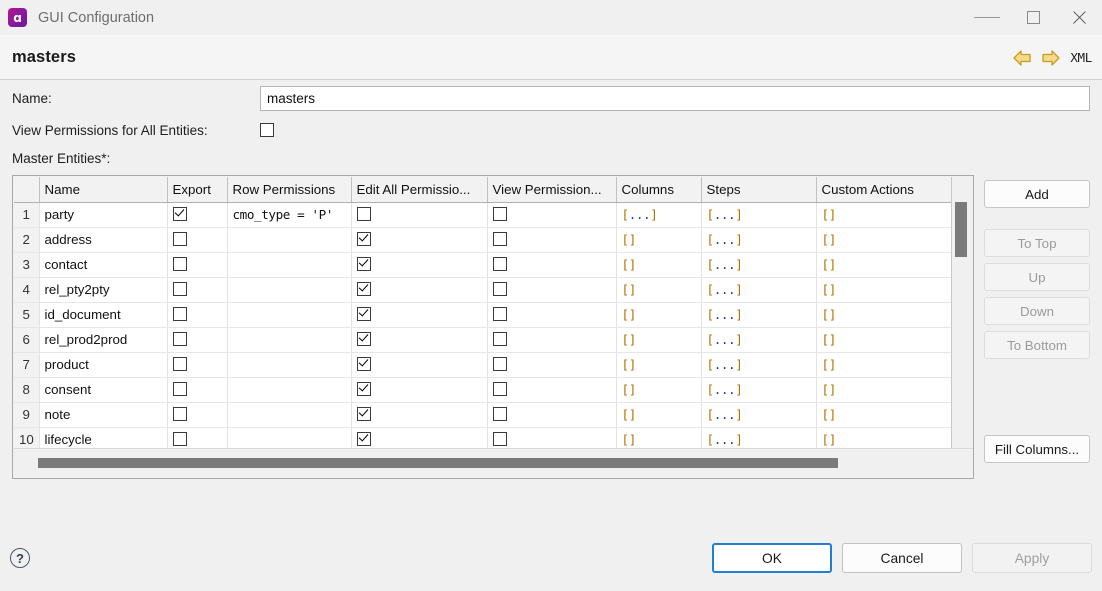  I want to click on cell-rownum: 4, so click(27, 290).